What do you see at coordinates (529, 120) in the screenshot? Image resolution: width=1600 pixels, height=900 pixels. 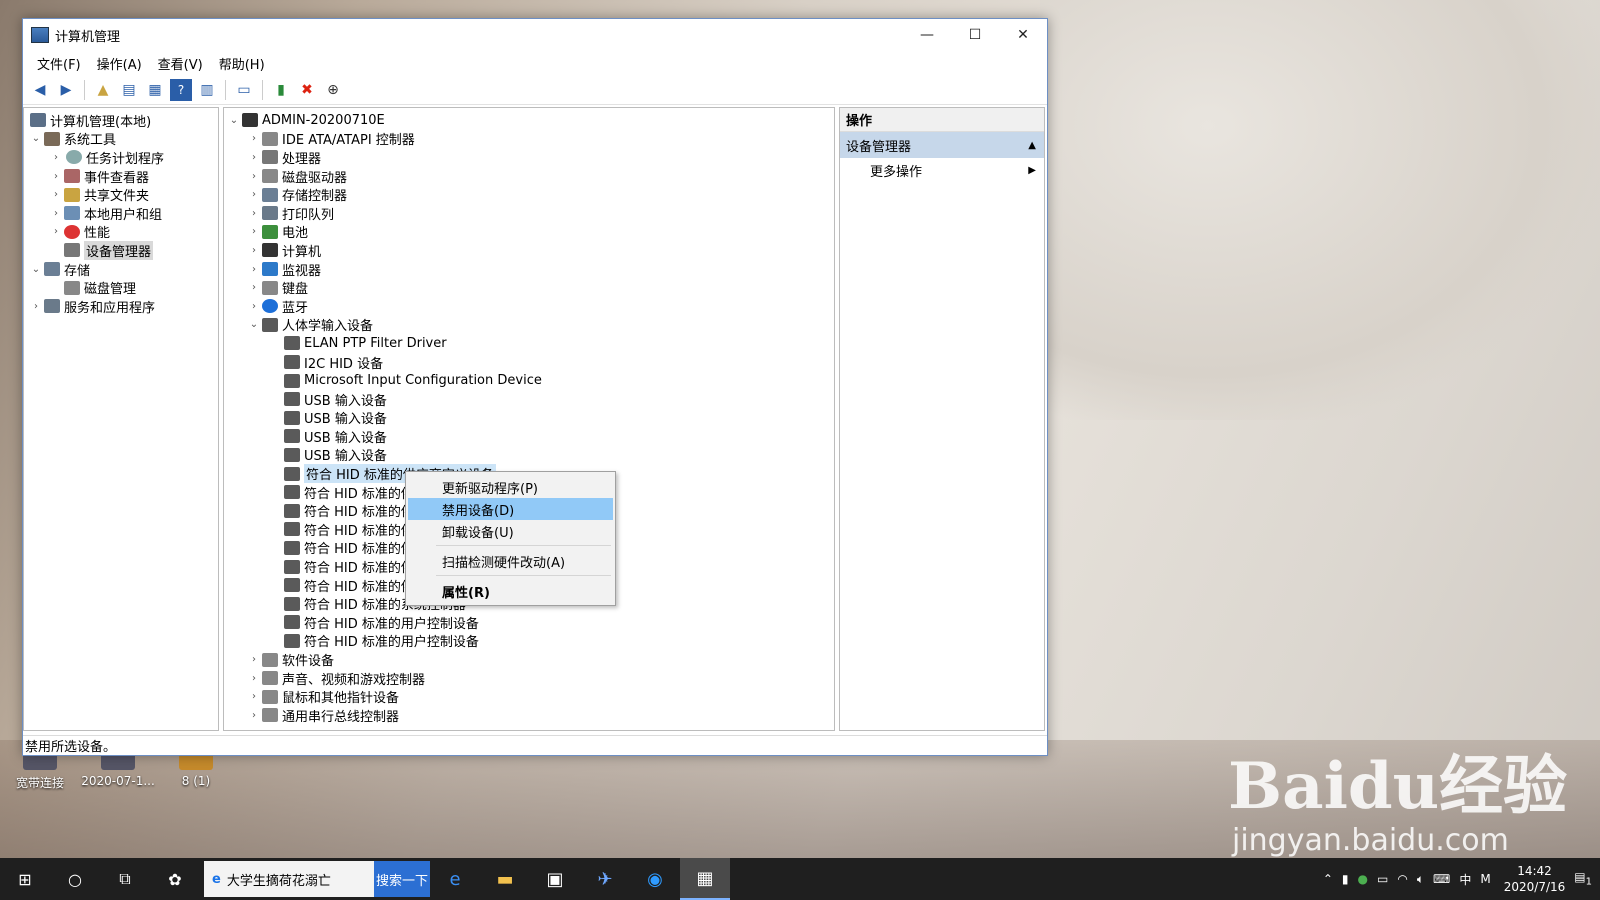 I see `device-computer-root: ⌄ ADMIN-20200710E` at bounding box center [529, 120].